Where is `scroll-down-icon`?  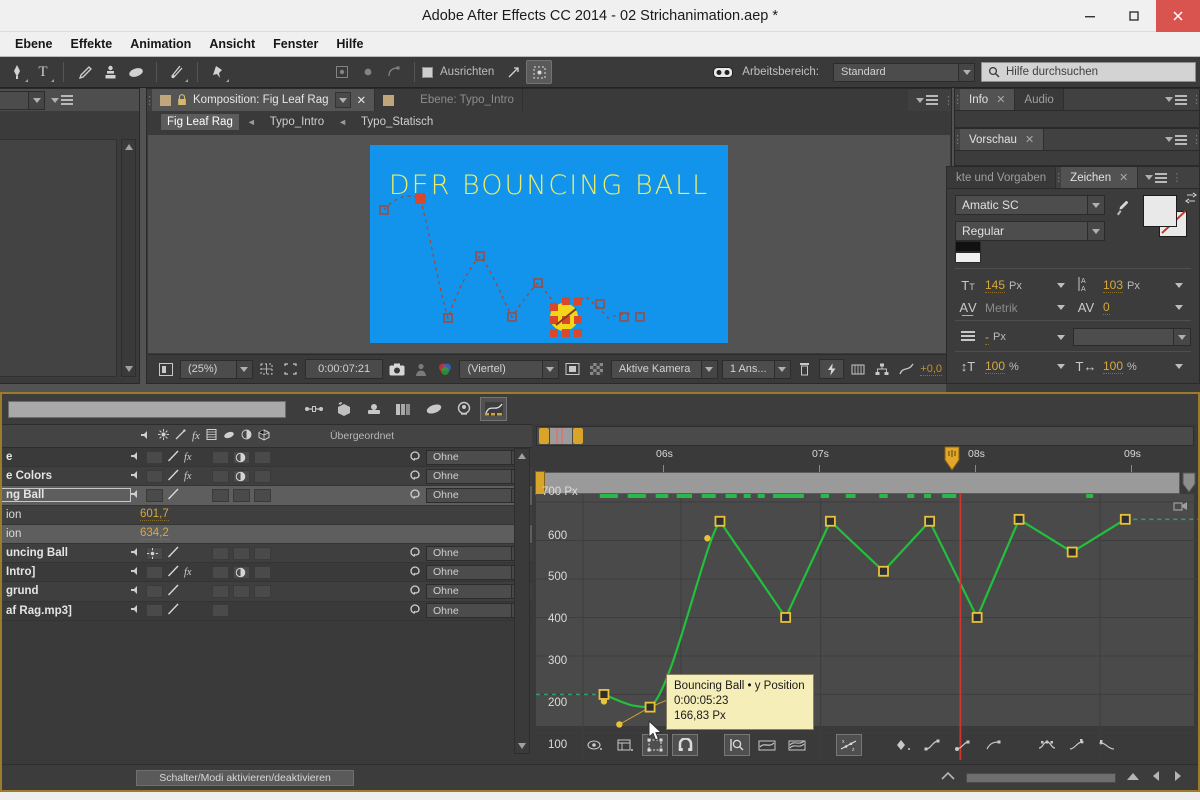 scroll-down-icon is located at coordinates (522, 746).